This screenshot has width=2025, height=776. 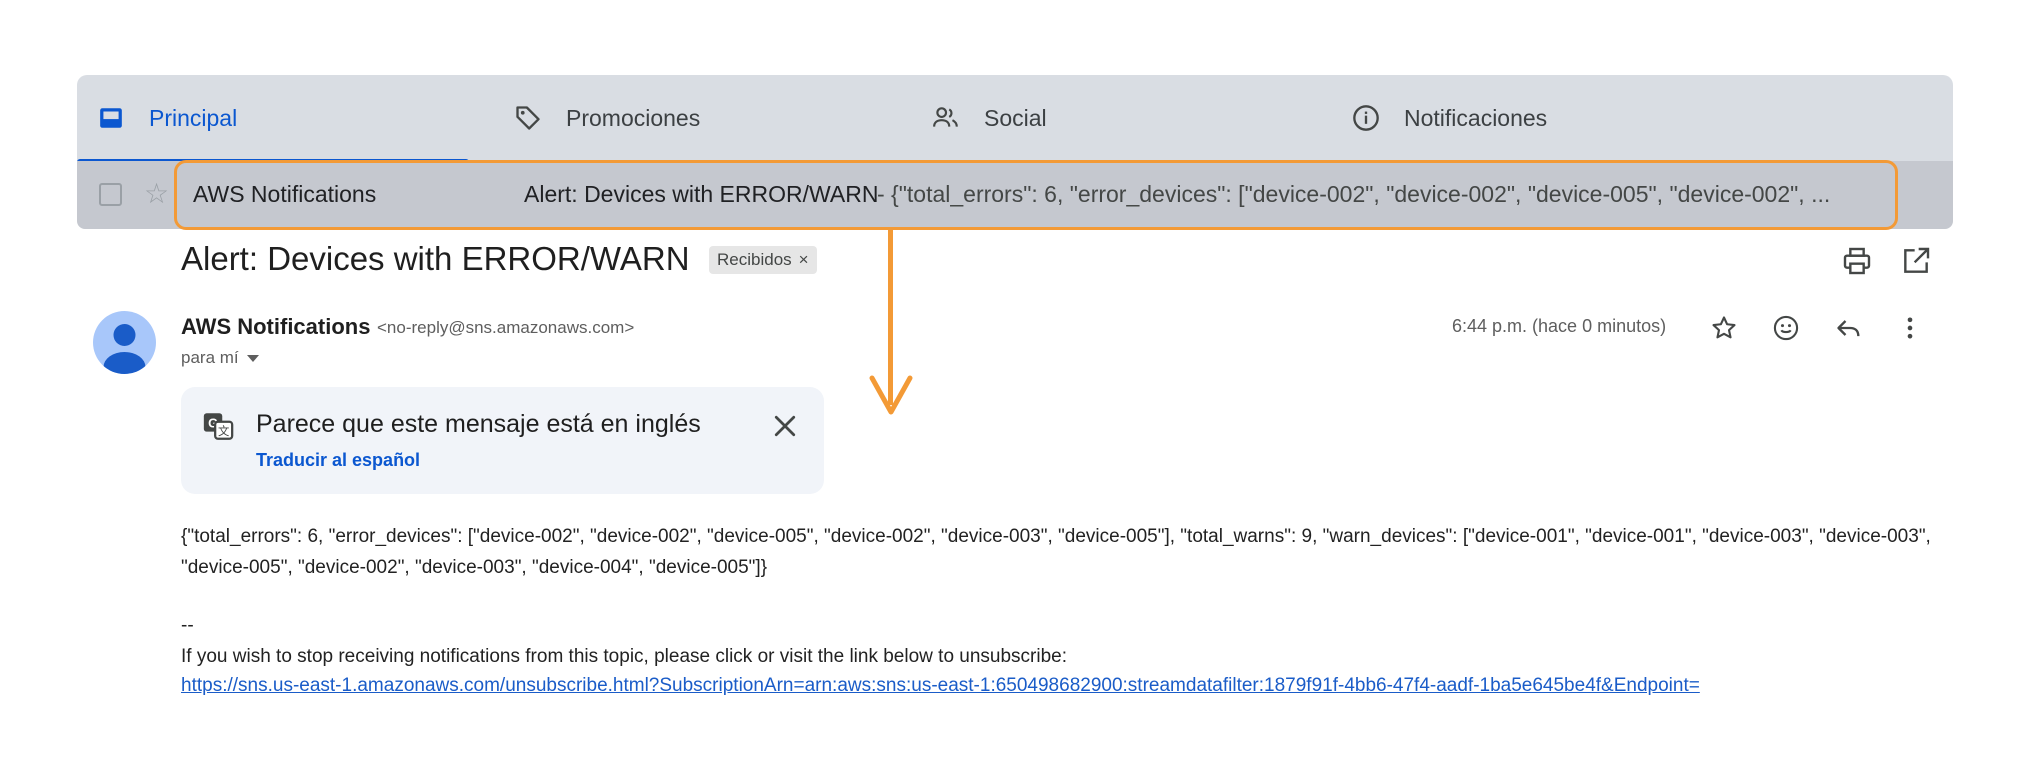 I want to click on row-sender: AWS Notifications, so click(x=285, y=194).